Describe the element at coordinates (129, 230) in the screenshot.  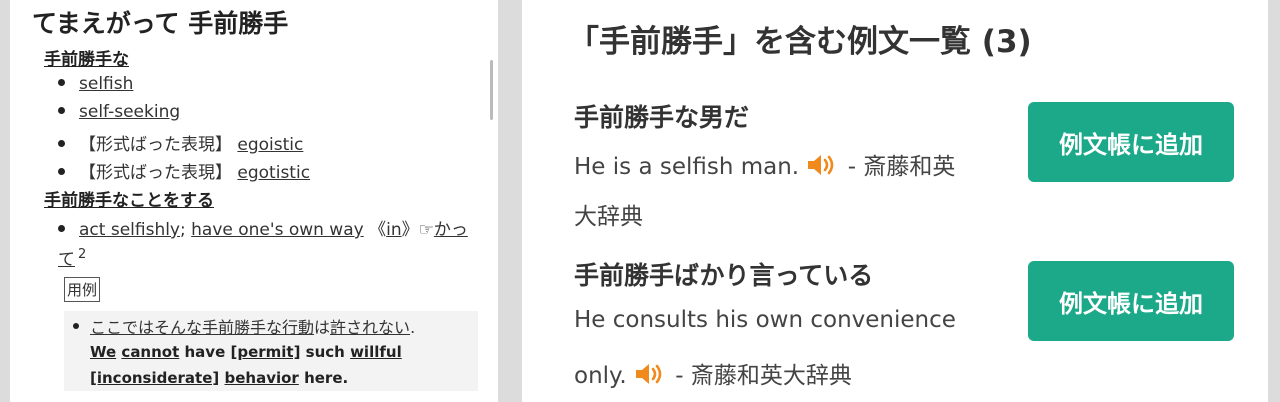
I see `translation-link-act-selfishly: act selfishly` at that location.